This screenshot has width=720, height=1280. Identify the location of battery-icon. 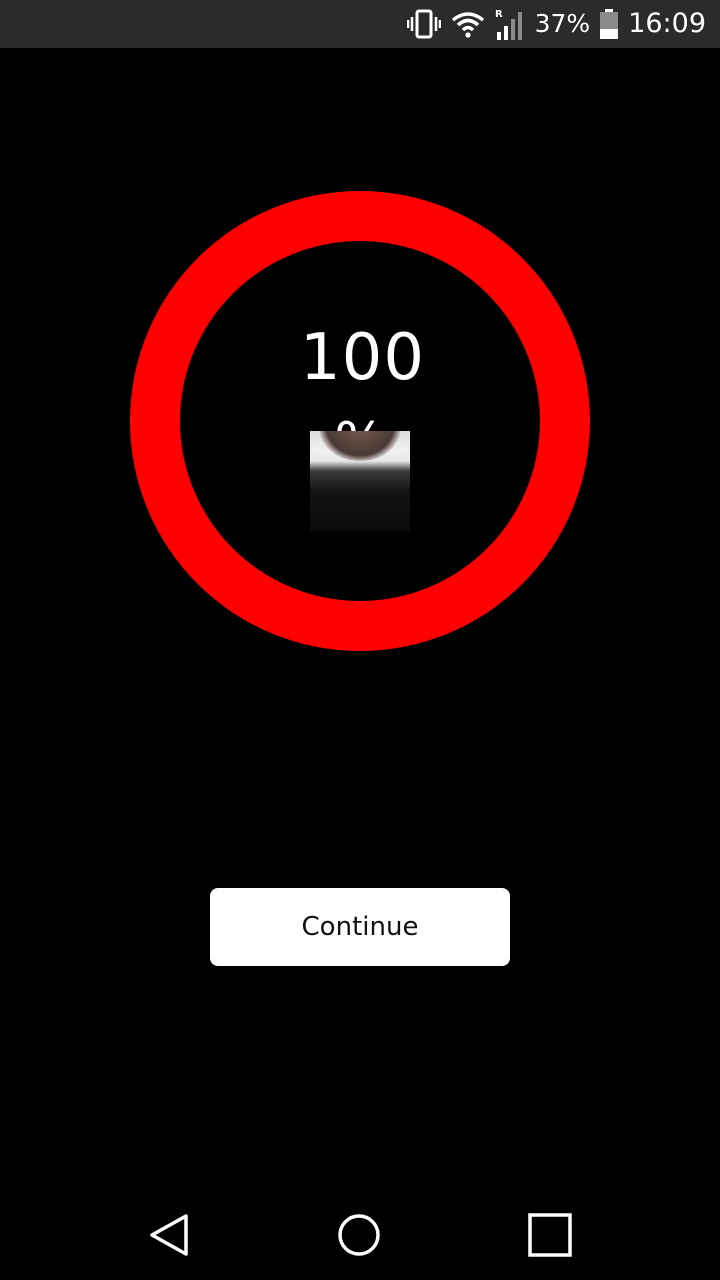
(609, 24).